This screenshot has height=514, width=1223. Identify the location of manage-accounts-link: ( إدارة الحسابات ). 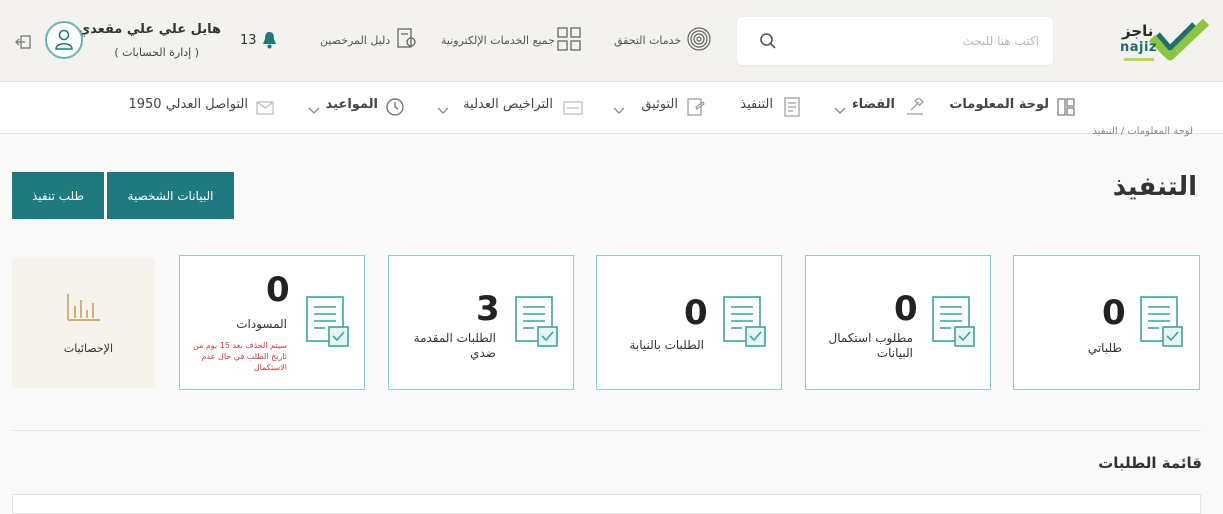
(156, 52).